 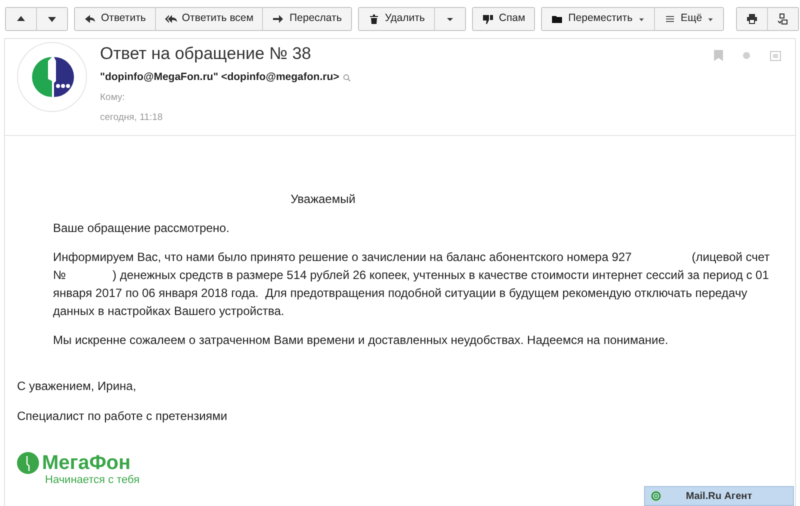 What do you see at coordinates (170, 19) in the screenshot?
I see `reply-all-icon` at bounding box center [170, 19].